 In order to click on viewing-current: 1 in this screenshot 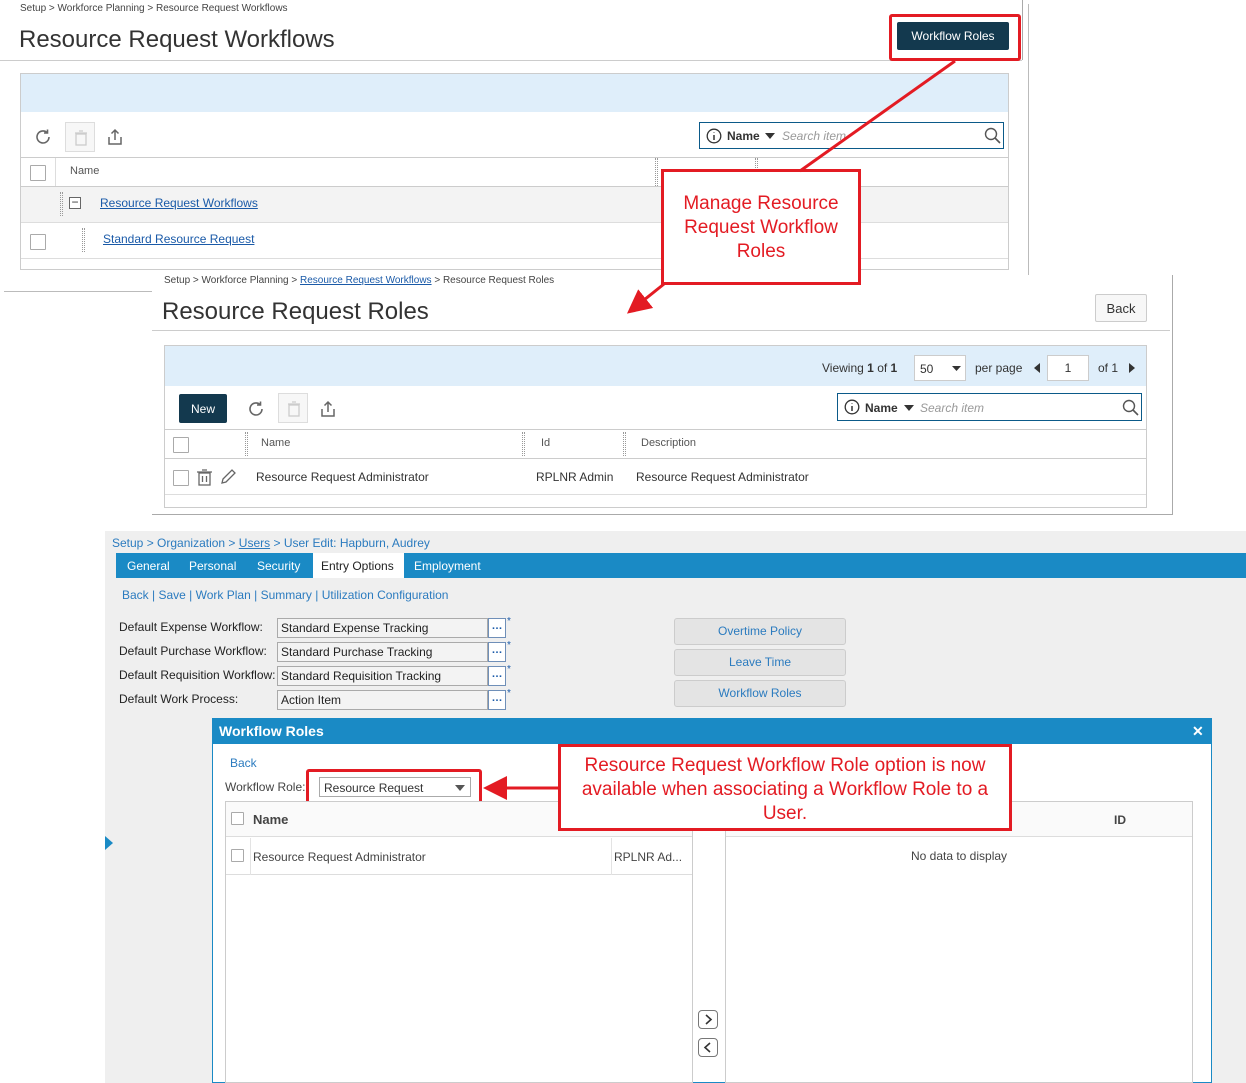, I will do `click(870, 368)`.